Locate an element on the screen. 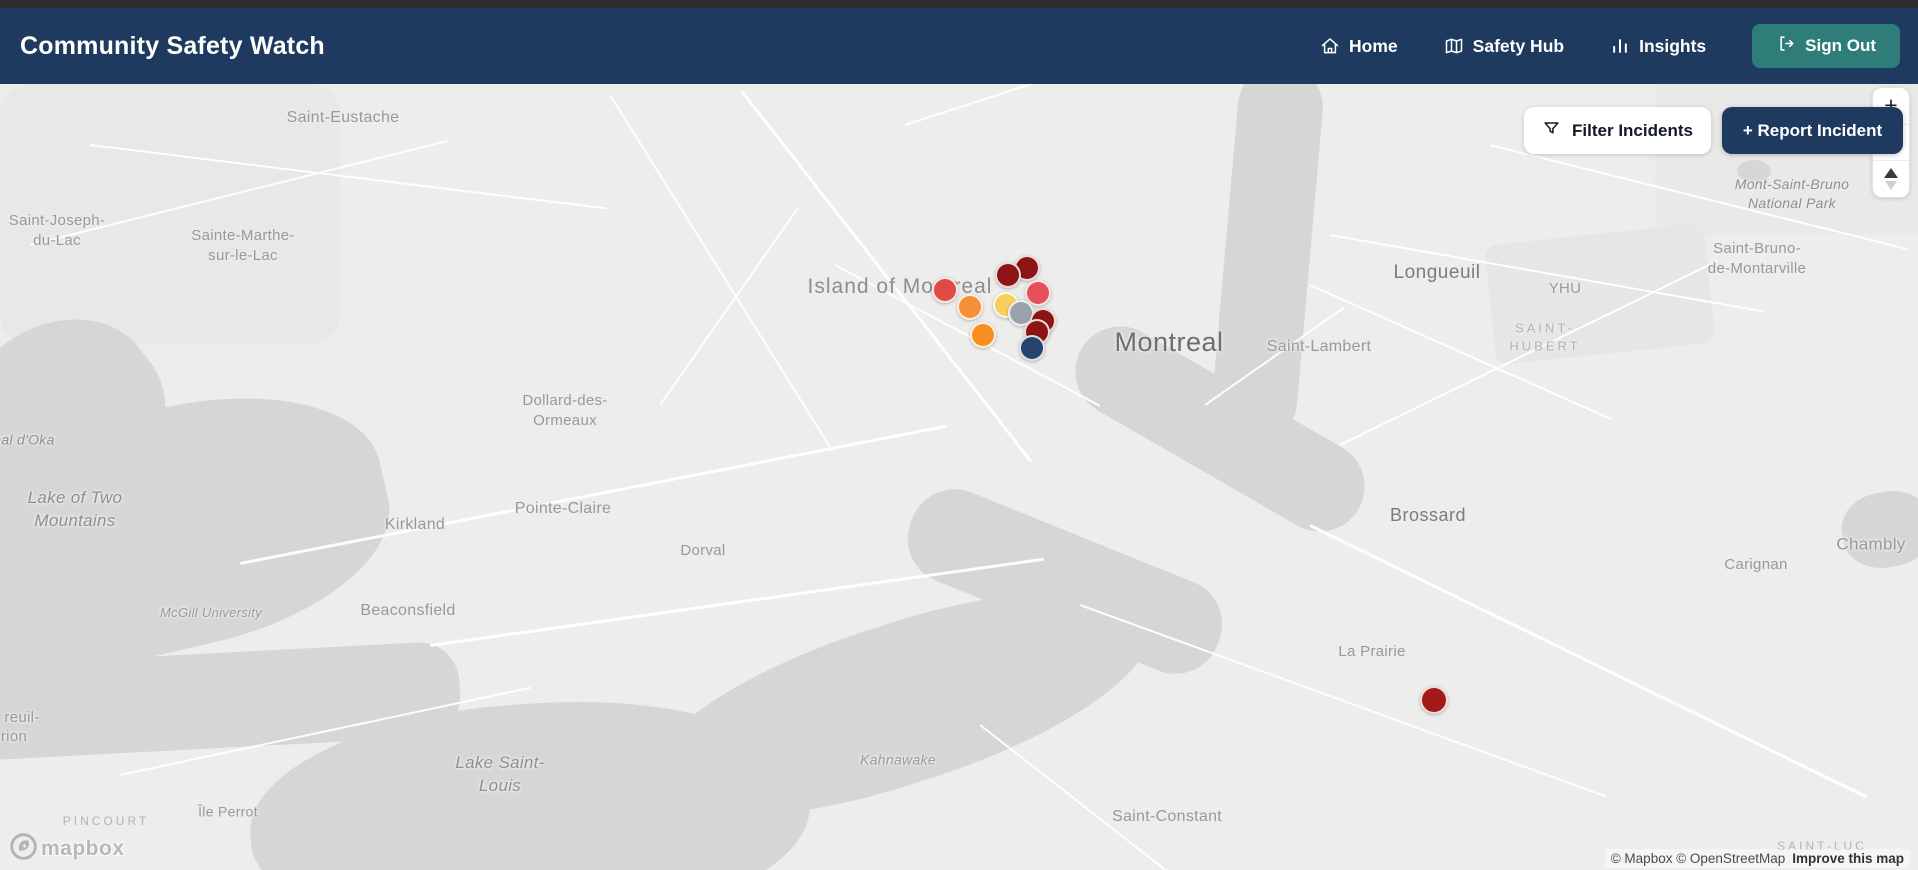 The width and height of the screenshot is (1918, 870). nav-item-safety-hub: Safety Hub is located at coordinates (1504, 46).